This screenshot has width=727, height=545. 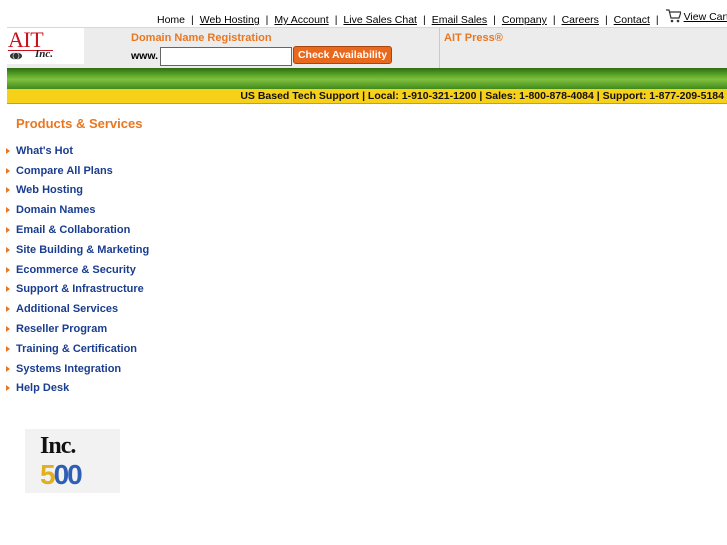 What do you see at coordinates (201, 38) in the screenshot?
I see `domain-registration-title: Domain Name Registration` at bounding box center [201, 38].